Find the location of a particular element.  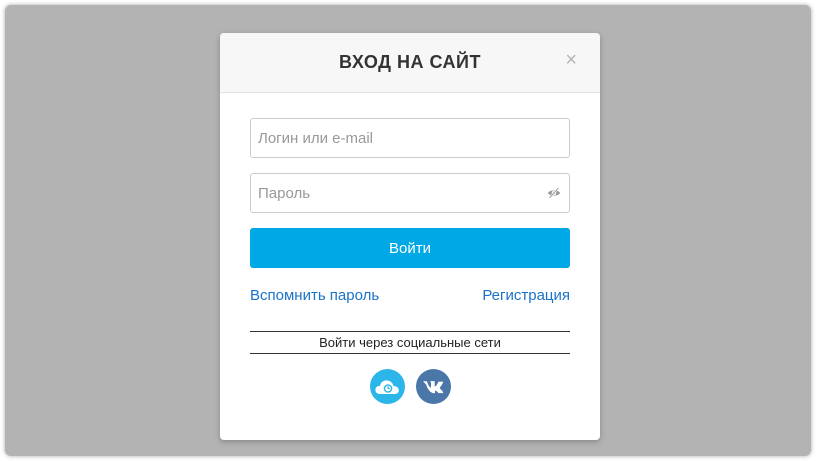

password-field-wrapper is located at coordinates (410, 193).